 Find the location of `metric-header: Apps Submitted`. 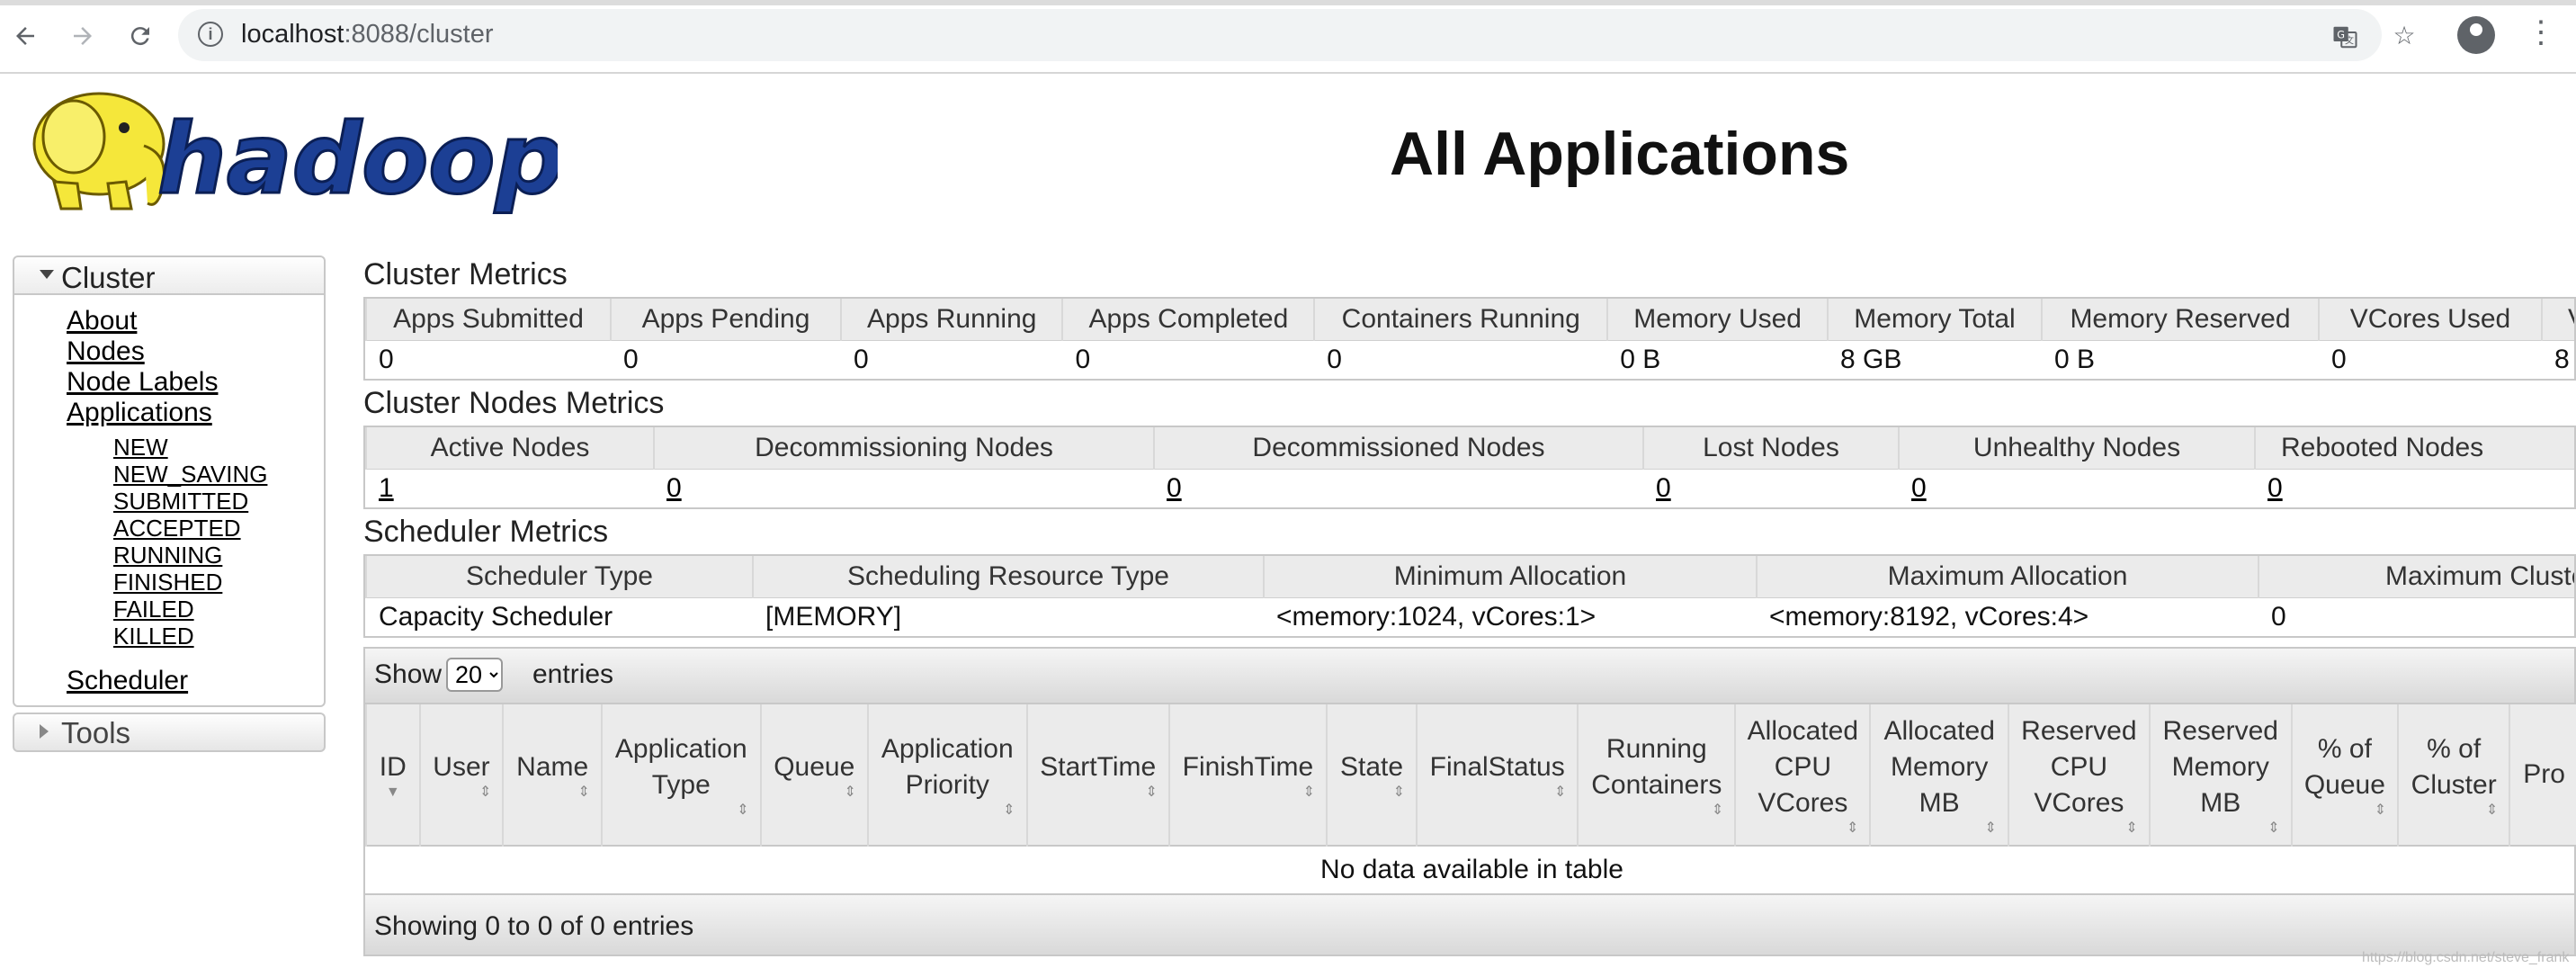

metric-header: Apps Submitted is located at coordinates (488, 320).